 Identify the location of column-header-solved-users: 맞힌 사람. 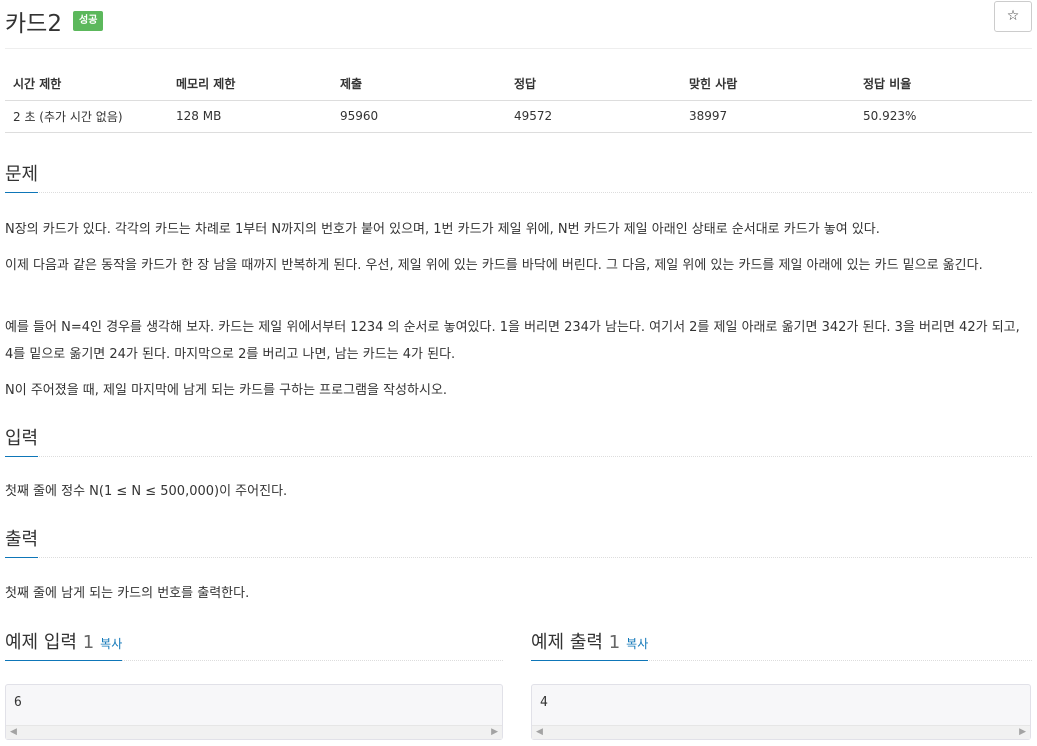
(768, 84).